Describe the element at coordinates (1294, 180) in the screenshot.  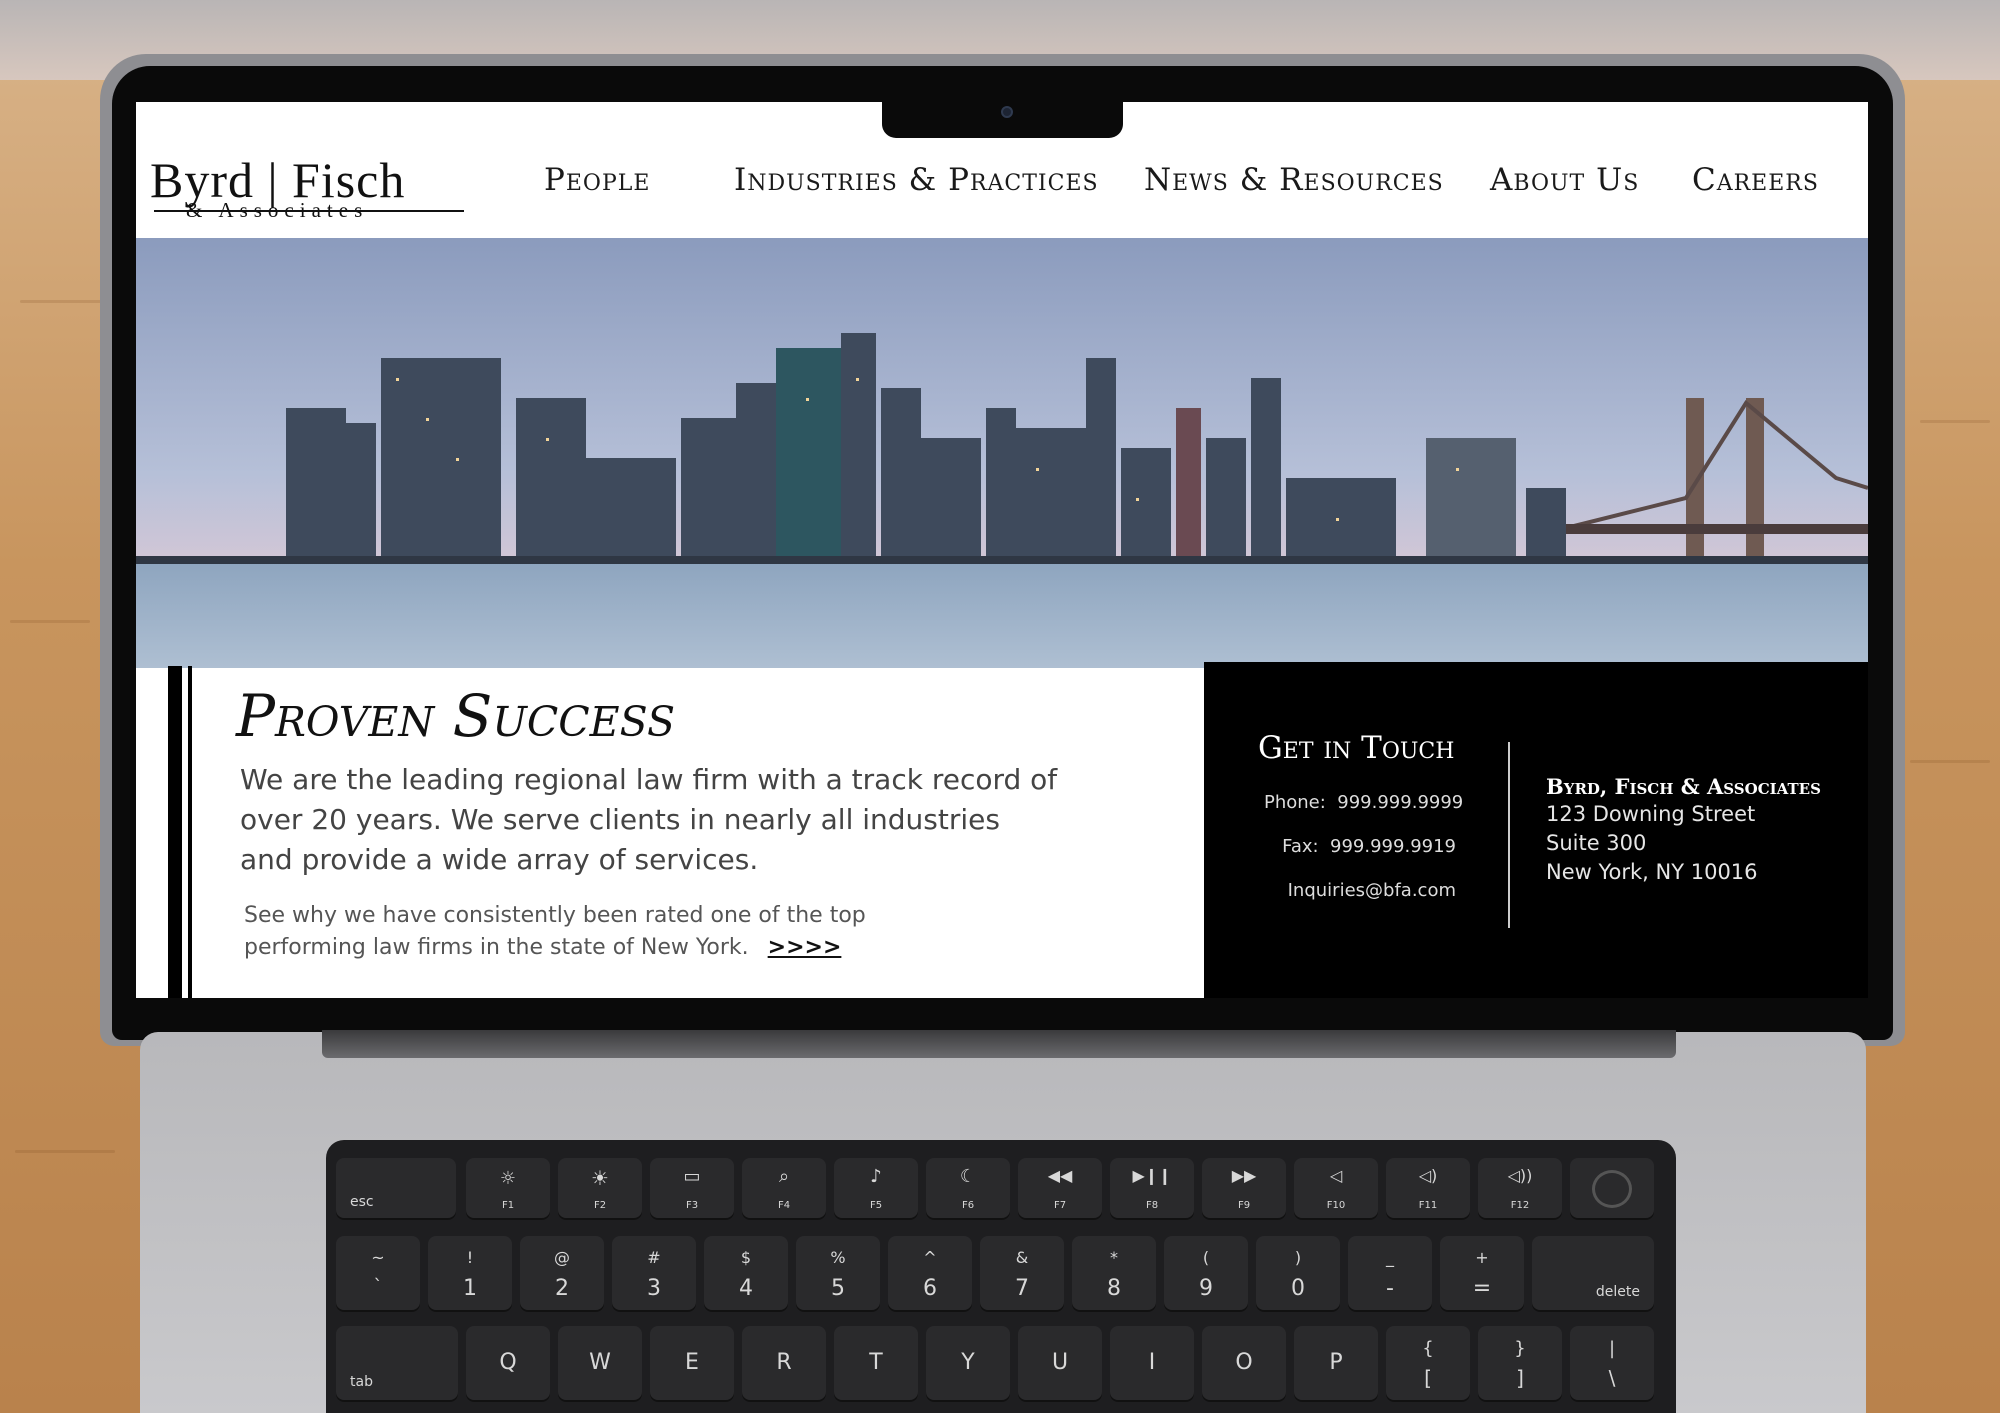
I see `nav-news-resources: News & Resources` at that location.